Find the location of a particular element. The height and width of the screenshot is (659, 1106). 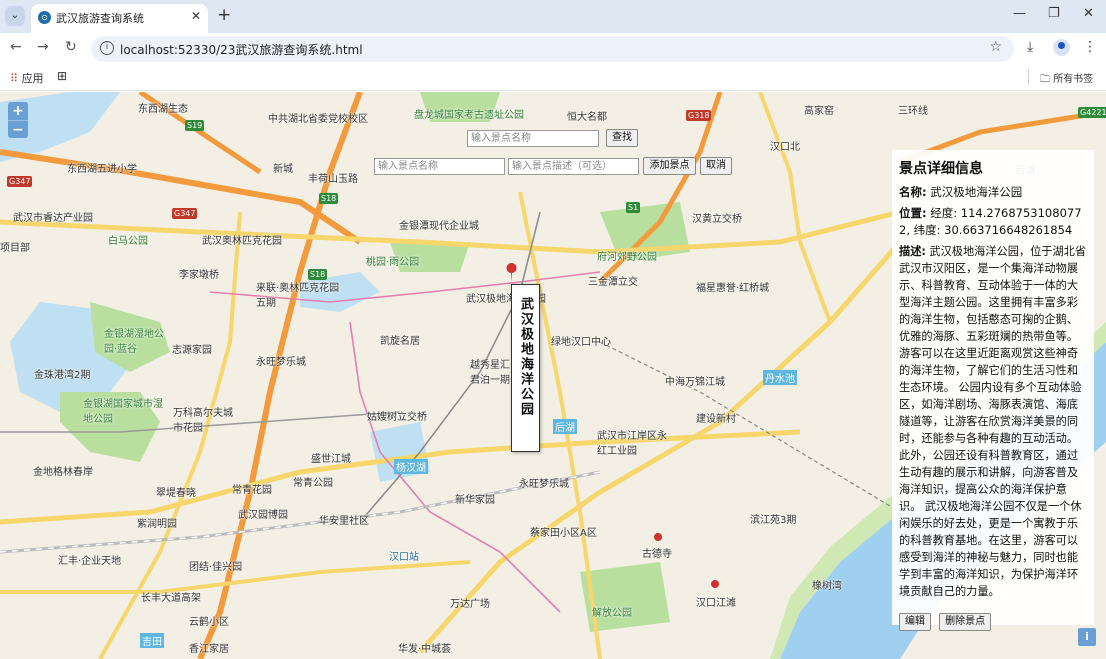

map-label: 云鹤小区 is located at coordinates (209, 622).